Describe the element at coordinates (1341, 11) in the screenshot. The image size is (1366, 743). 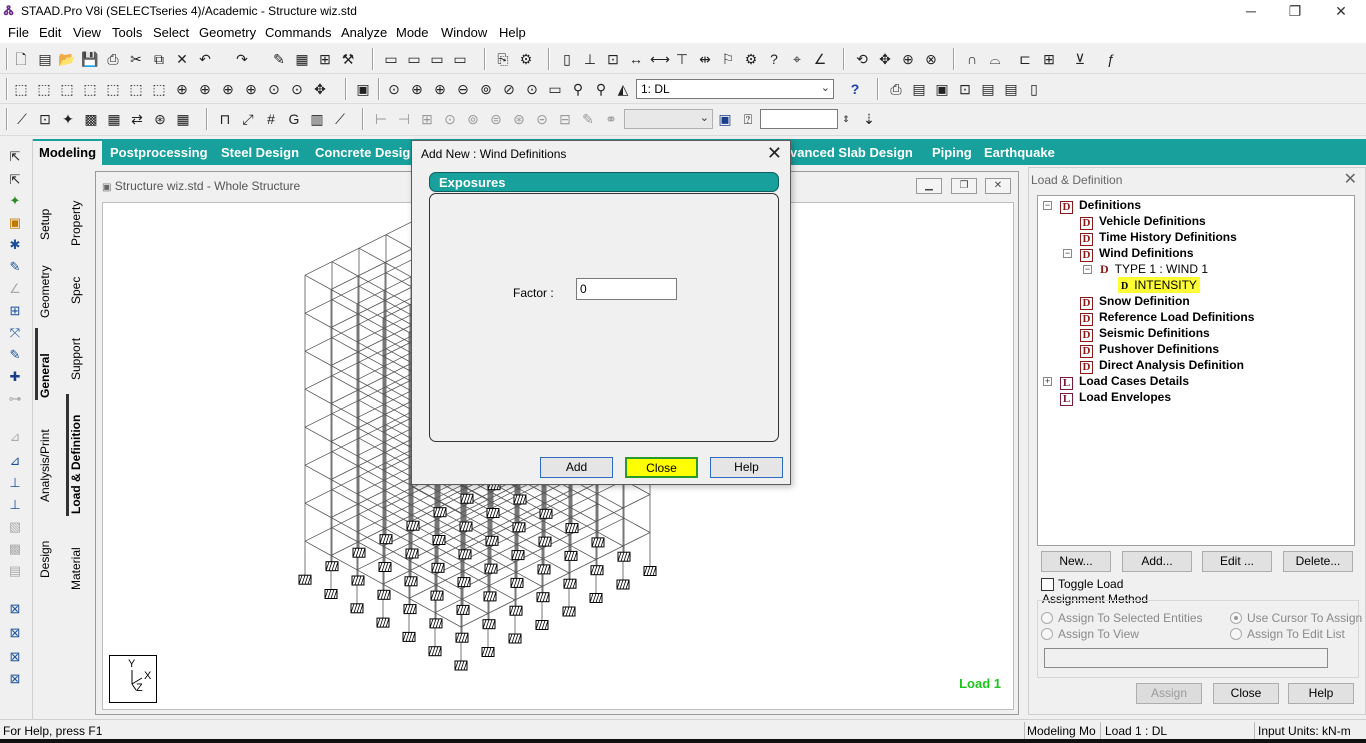
I see `close-window-button: ✕` at that location.